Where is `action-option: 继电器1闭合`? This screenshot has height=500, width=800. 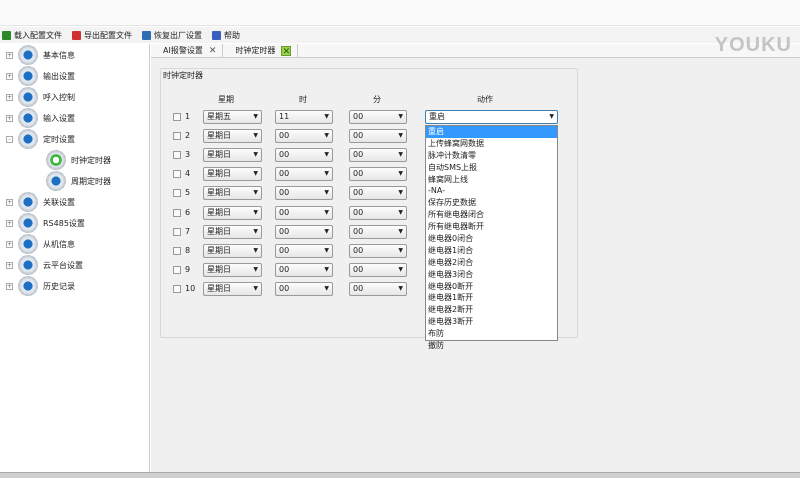 action-option: 继电器1闭合 is located at coordinates (491, 251).